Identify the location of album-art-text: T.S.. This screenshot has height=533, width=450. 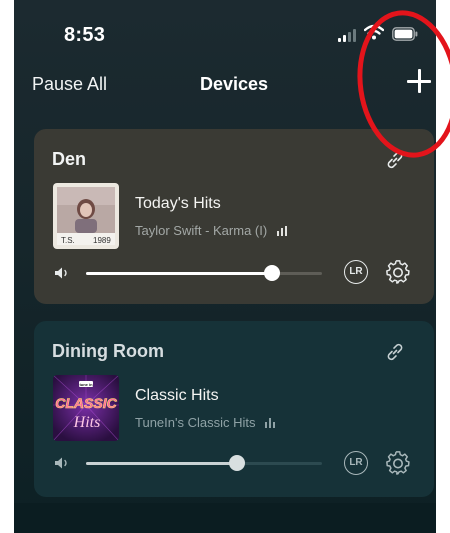
(68, 240).